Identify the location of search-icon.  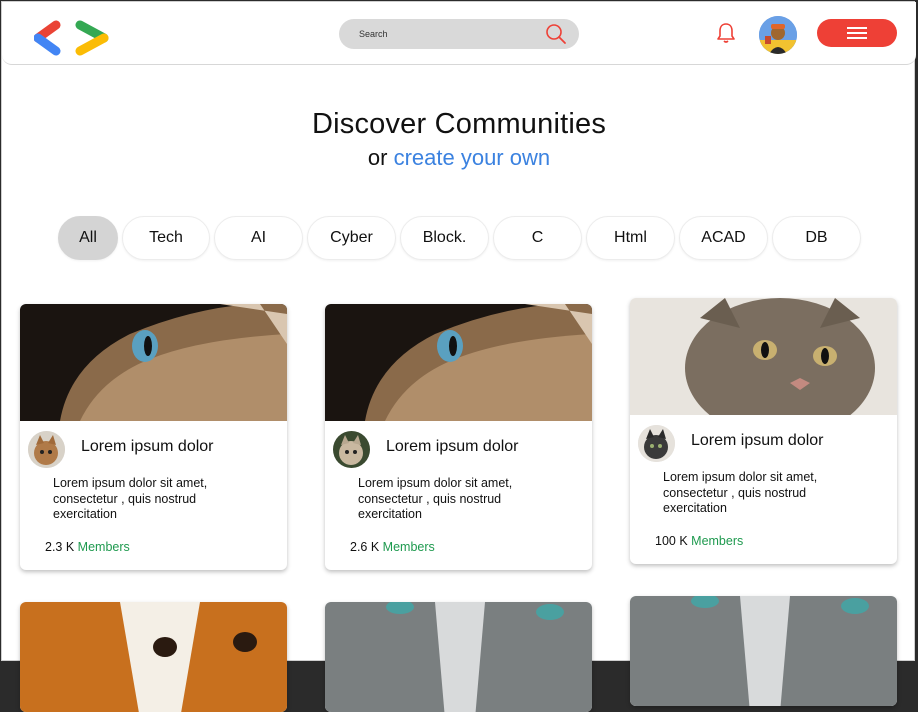
(556, 34).